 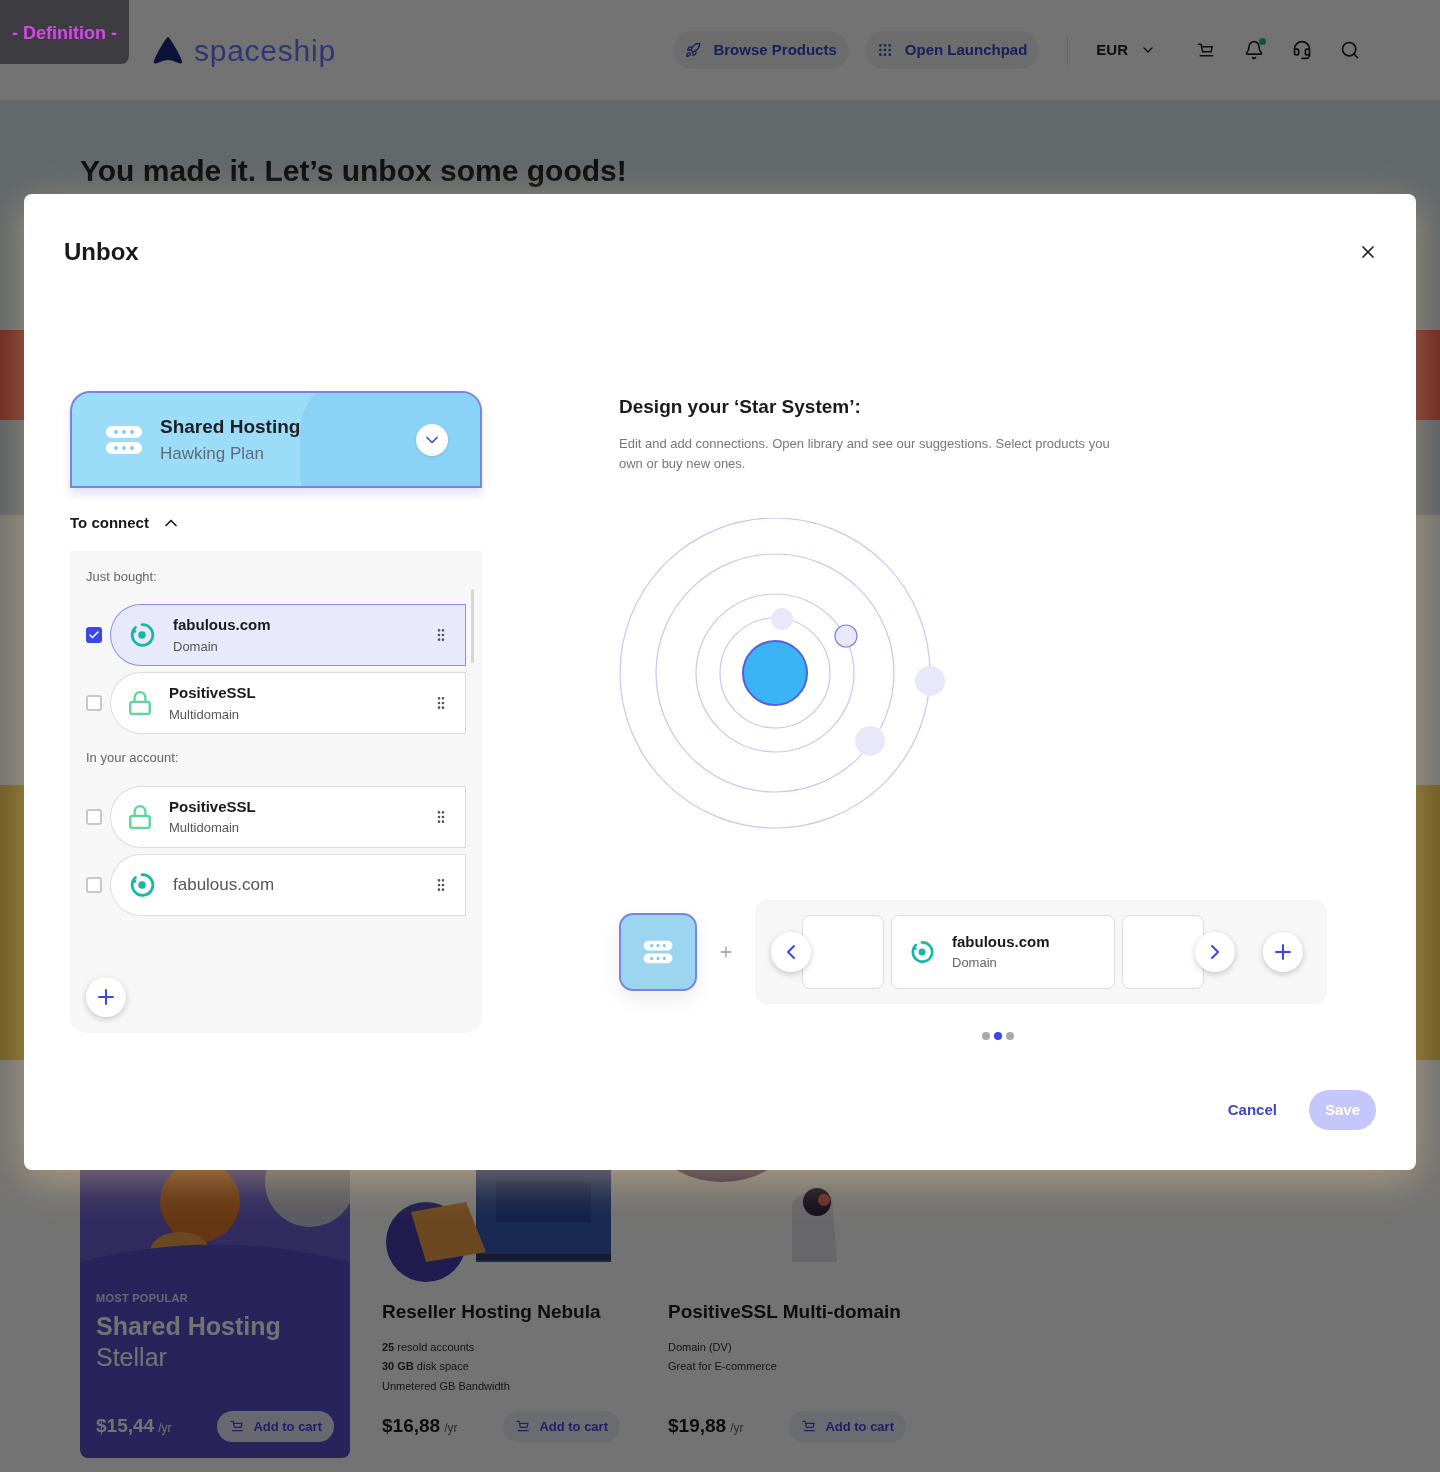 I want to click on product-tile, so click(x=658, y=951).